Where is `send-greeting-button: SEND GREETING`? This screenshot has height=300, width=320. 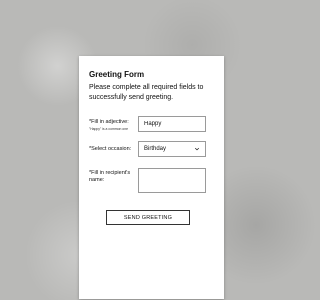 send-greeting-button: SEND GREETING is located at coordinates (148, 217).